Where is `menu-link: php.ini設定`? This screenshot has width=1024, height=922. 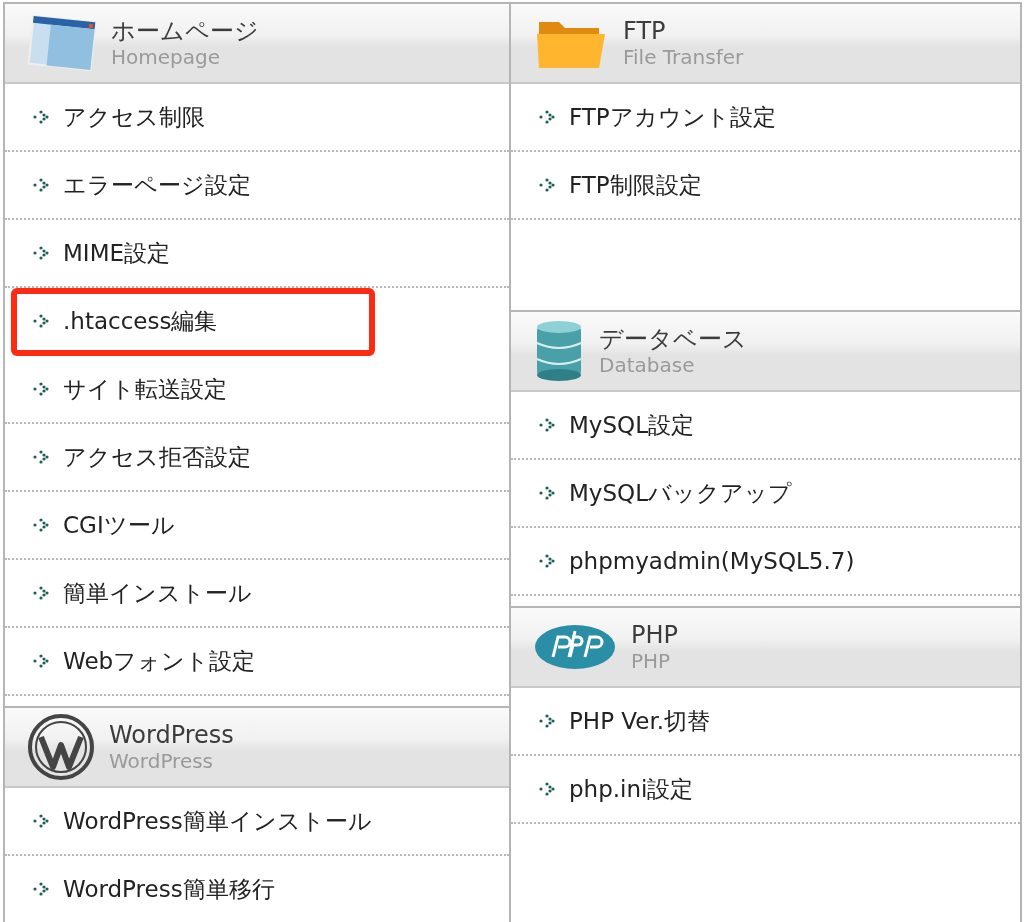 menu-link: php.ini設定 is located at coordinates (765, 790).